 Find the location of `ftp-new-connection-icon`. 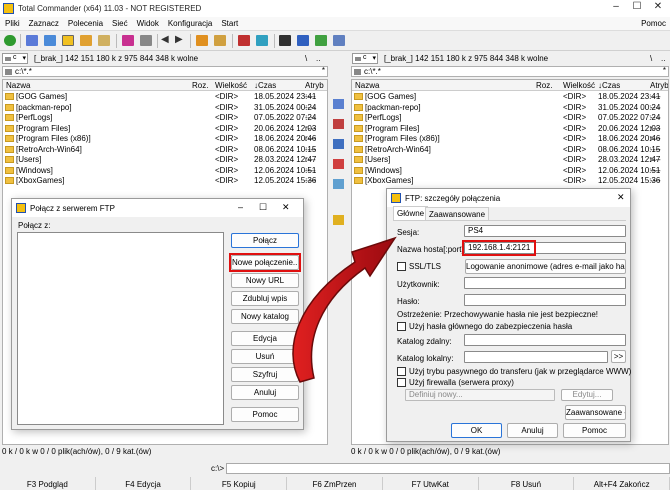

ftp-new-connection-icon is located at coordinates (262, 40).